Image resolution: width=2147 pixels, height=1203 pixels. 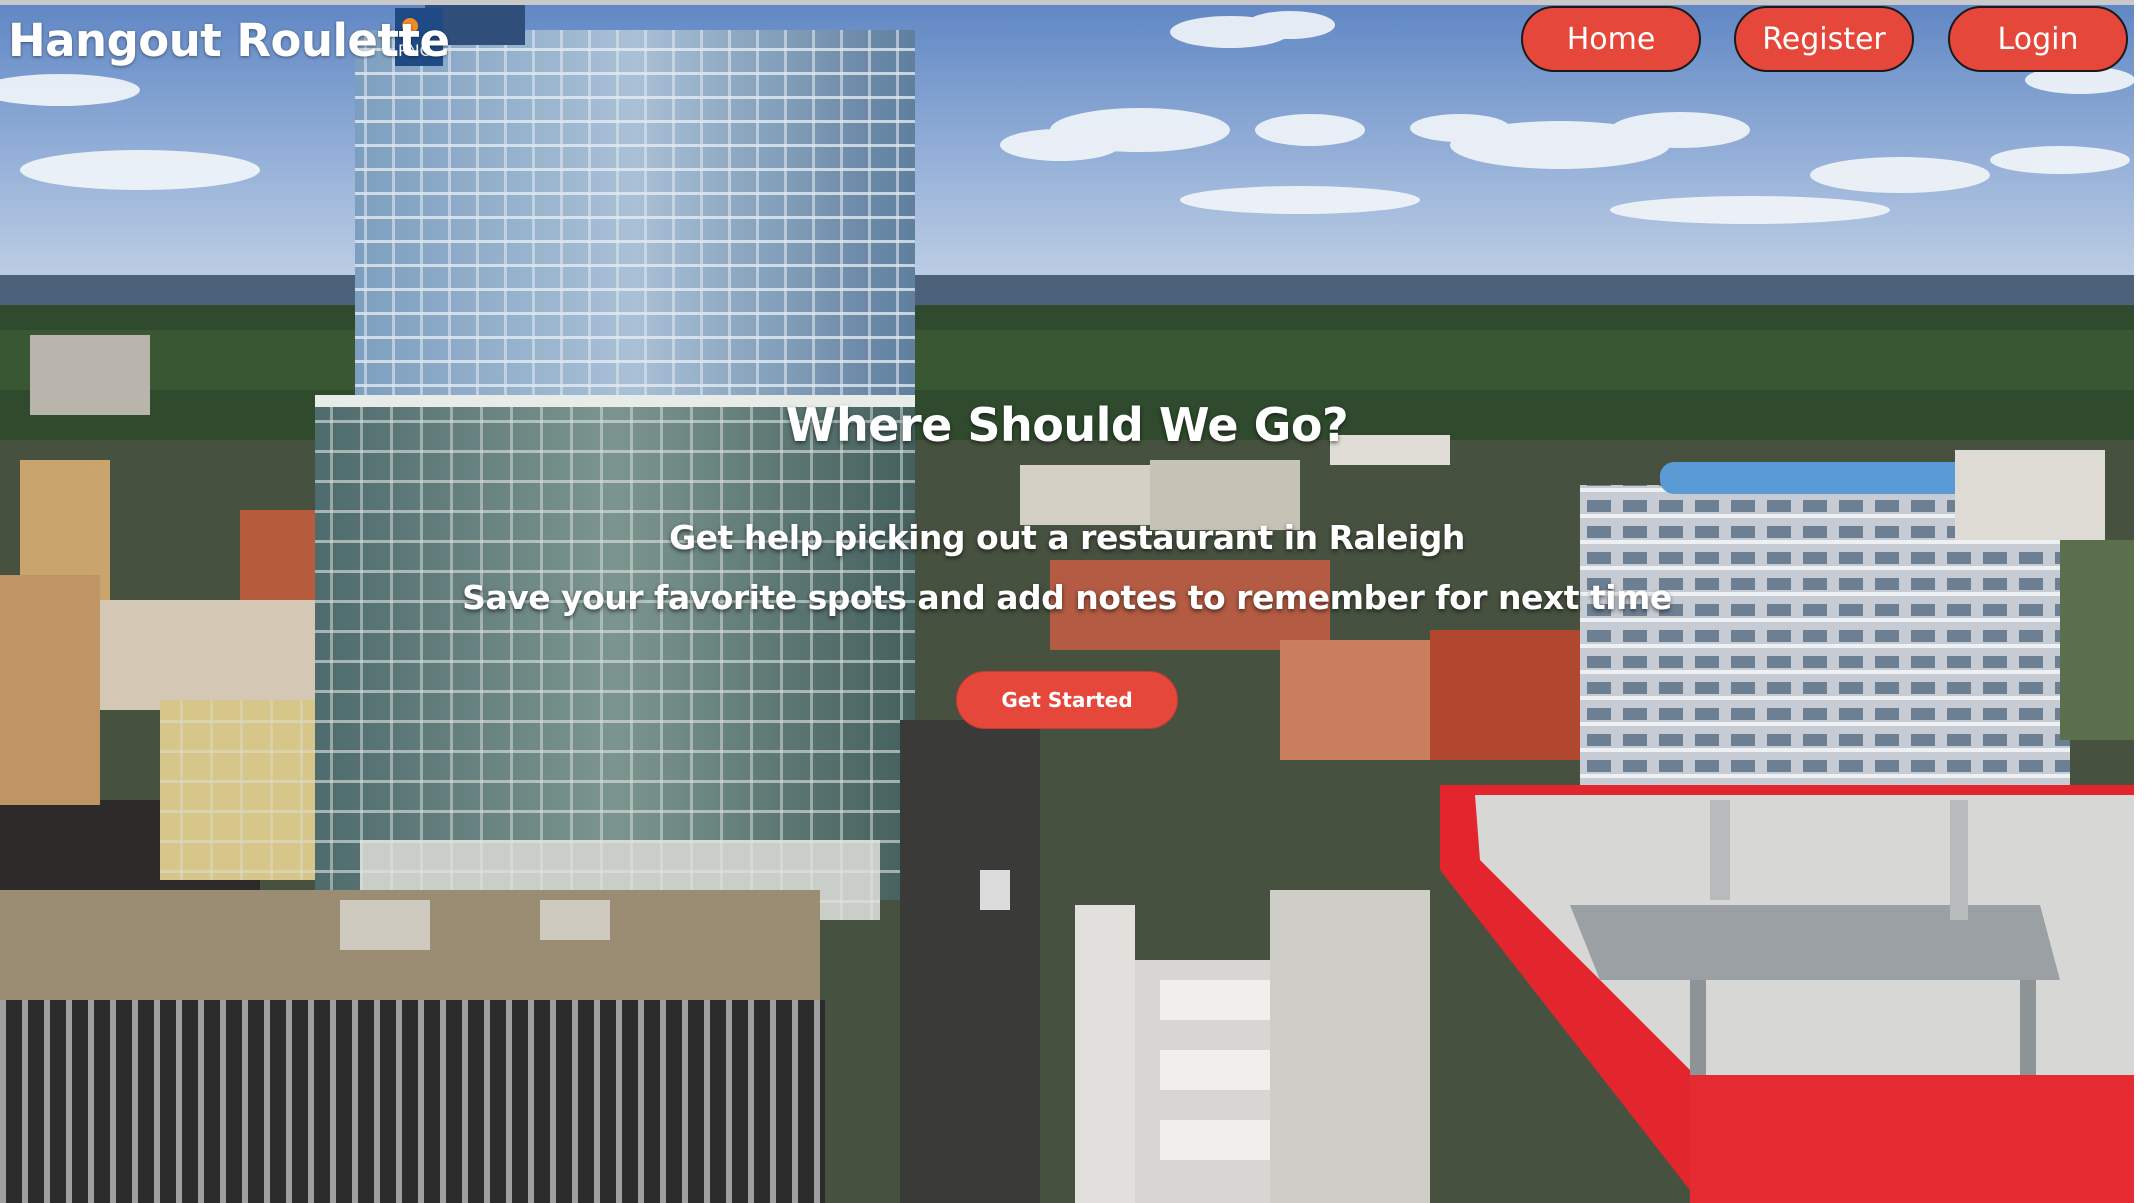 I want to click on home-button: Home, so click(x=1611, y=39).